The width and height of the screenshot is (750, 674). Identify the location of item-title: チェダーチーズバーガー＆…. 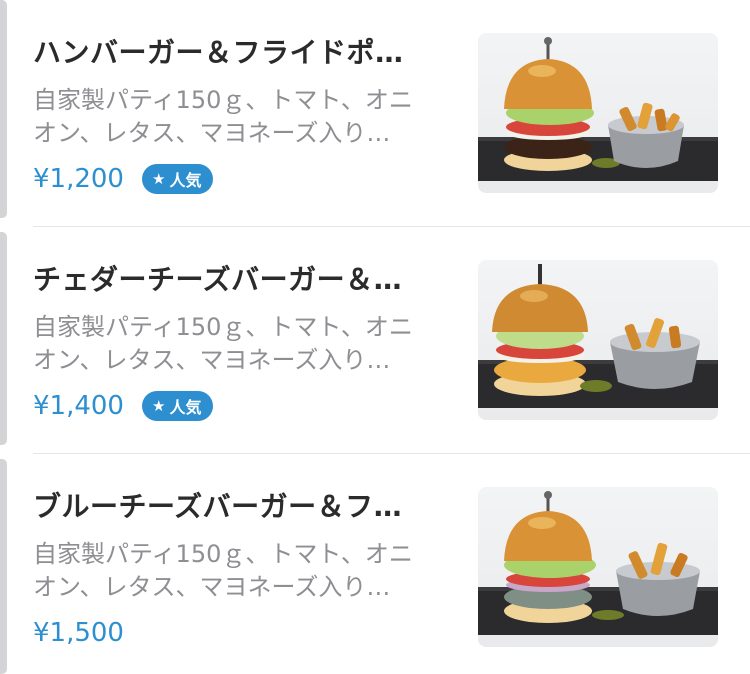
(218, 279).